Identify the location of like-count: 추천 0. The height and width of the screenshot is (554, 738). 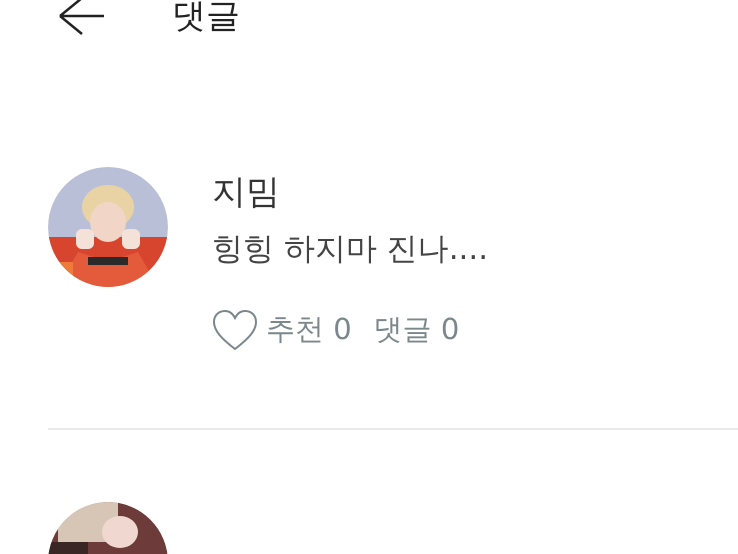
(309, 330).